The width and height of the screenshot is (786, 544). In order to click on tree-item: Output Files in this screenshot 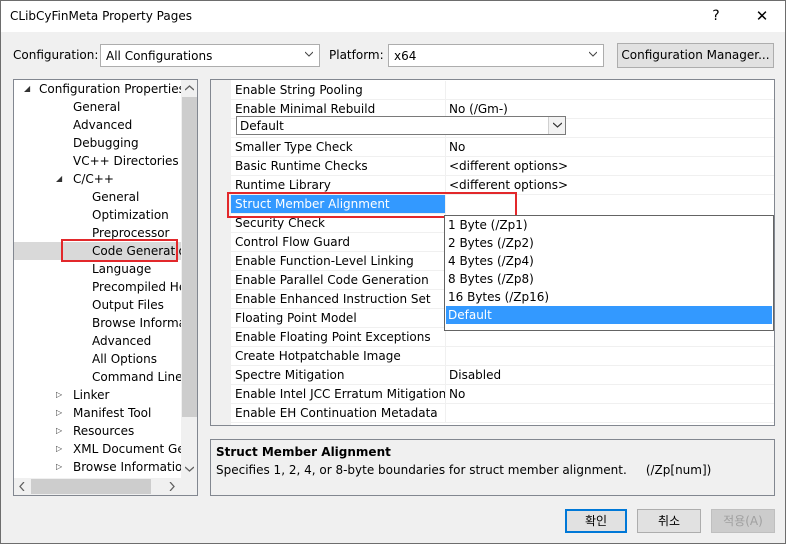, I will do `click(128, 305)`.